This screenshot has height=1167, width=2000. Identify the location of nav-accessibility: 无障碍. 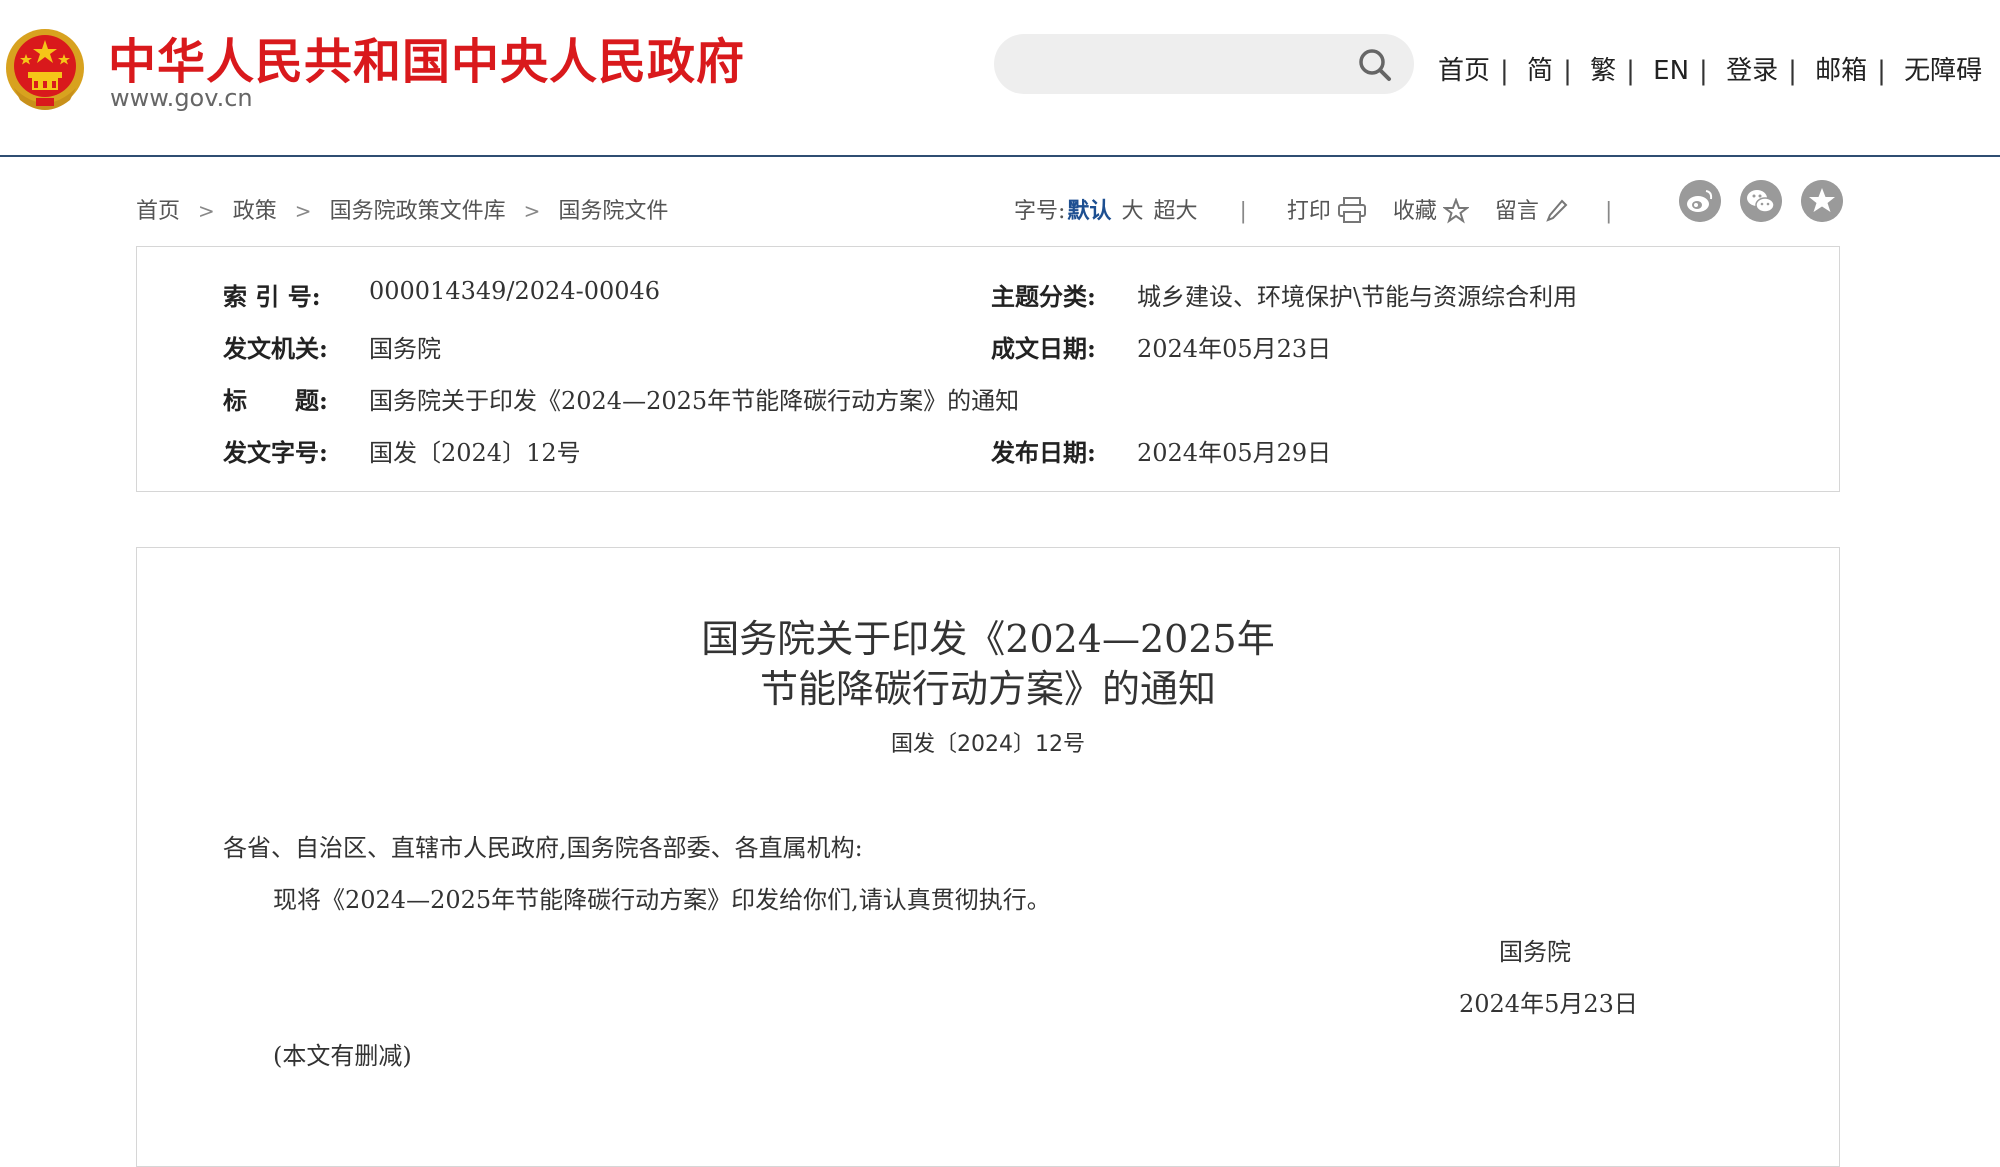
(1943, 71).